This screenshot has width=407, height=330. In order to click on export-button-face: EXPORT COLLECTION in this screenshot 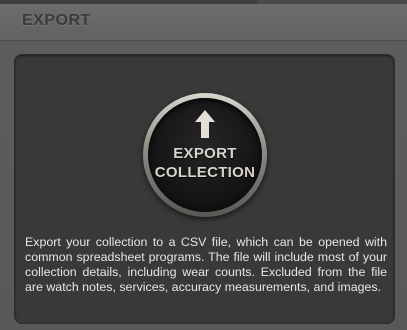, I will do `click(205, 155)`.